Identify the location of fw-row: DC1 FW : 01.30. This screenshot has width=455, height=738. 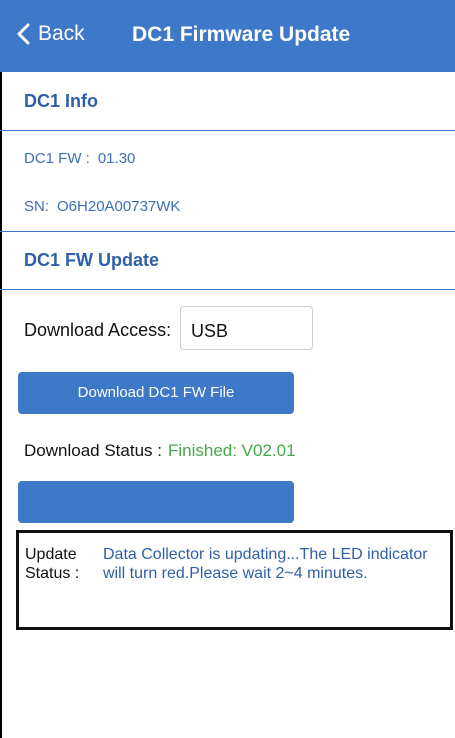
(79, 158).